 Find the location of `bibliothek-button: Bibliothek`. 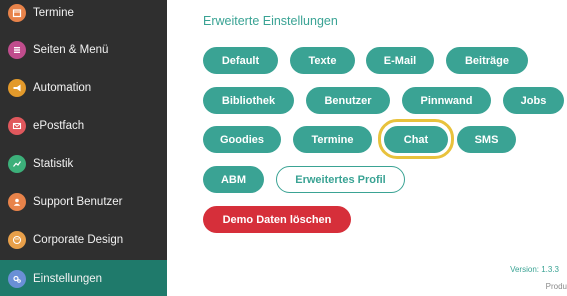

bibliothek-button: Bibliothek is located at coordinates (248, 100).